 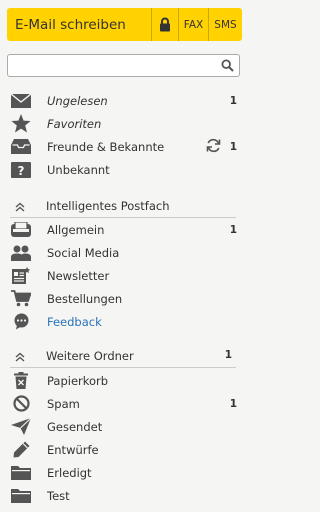 What do you see at coordinates (77, 100) in the screenshot?
I see `folder-label: Ungelesen` at bounding box center [77, 100].